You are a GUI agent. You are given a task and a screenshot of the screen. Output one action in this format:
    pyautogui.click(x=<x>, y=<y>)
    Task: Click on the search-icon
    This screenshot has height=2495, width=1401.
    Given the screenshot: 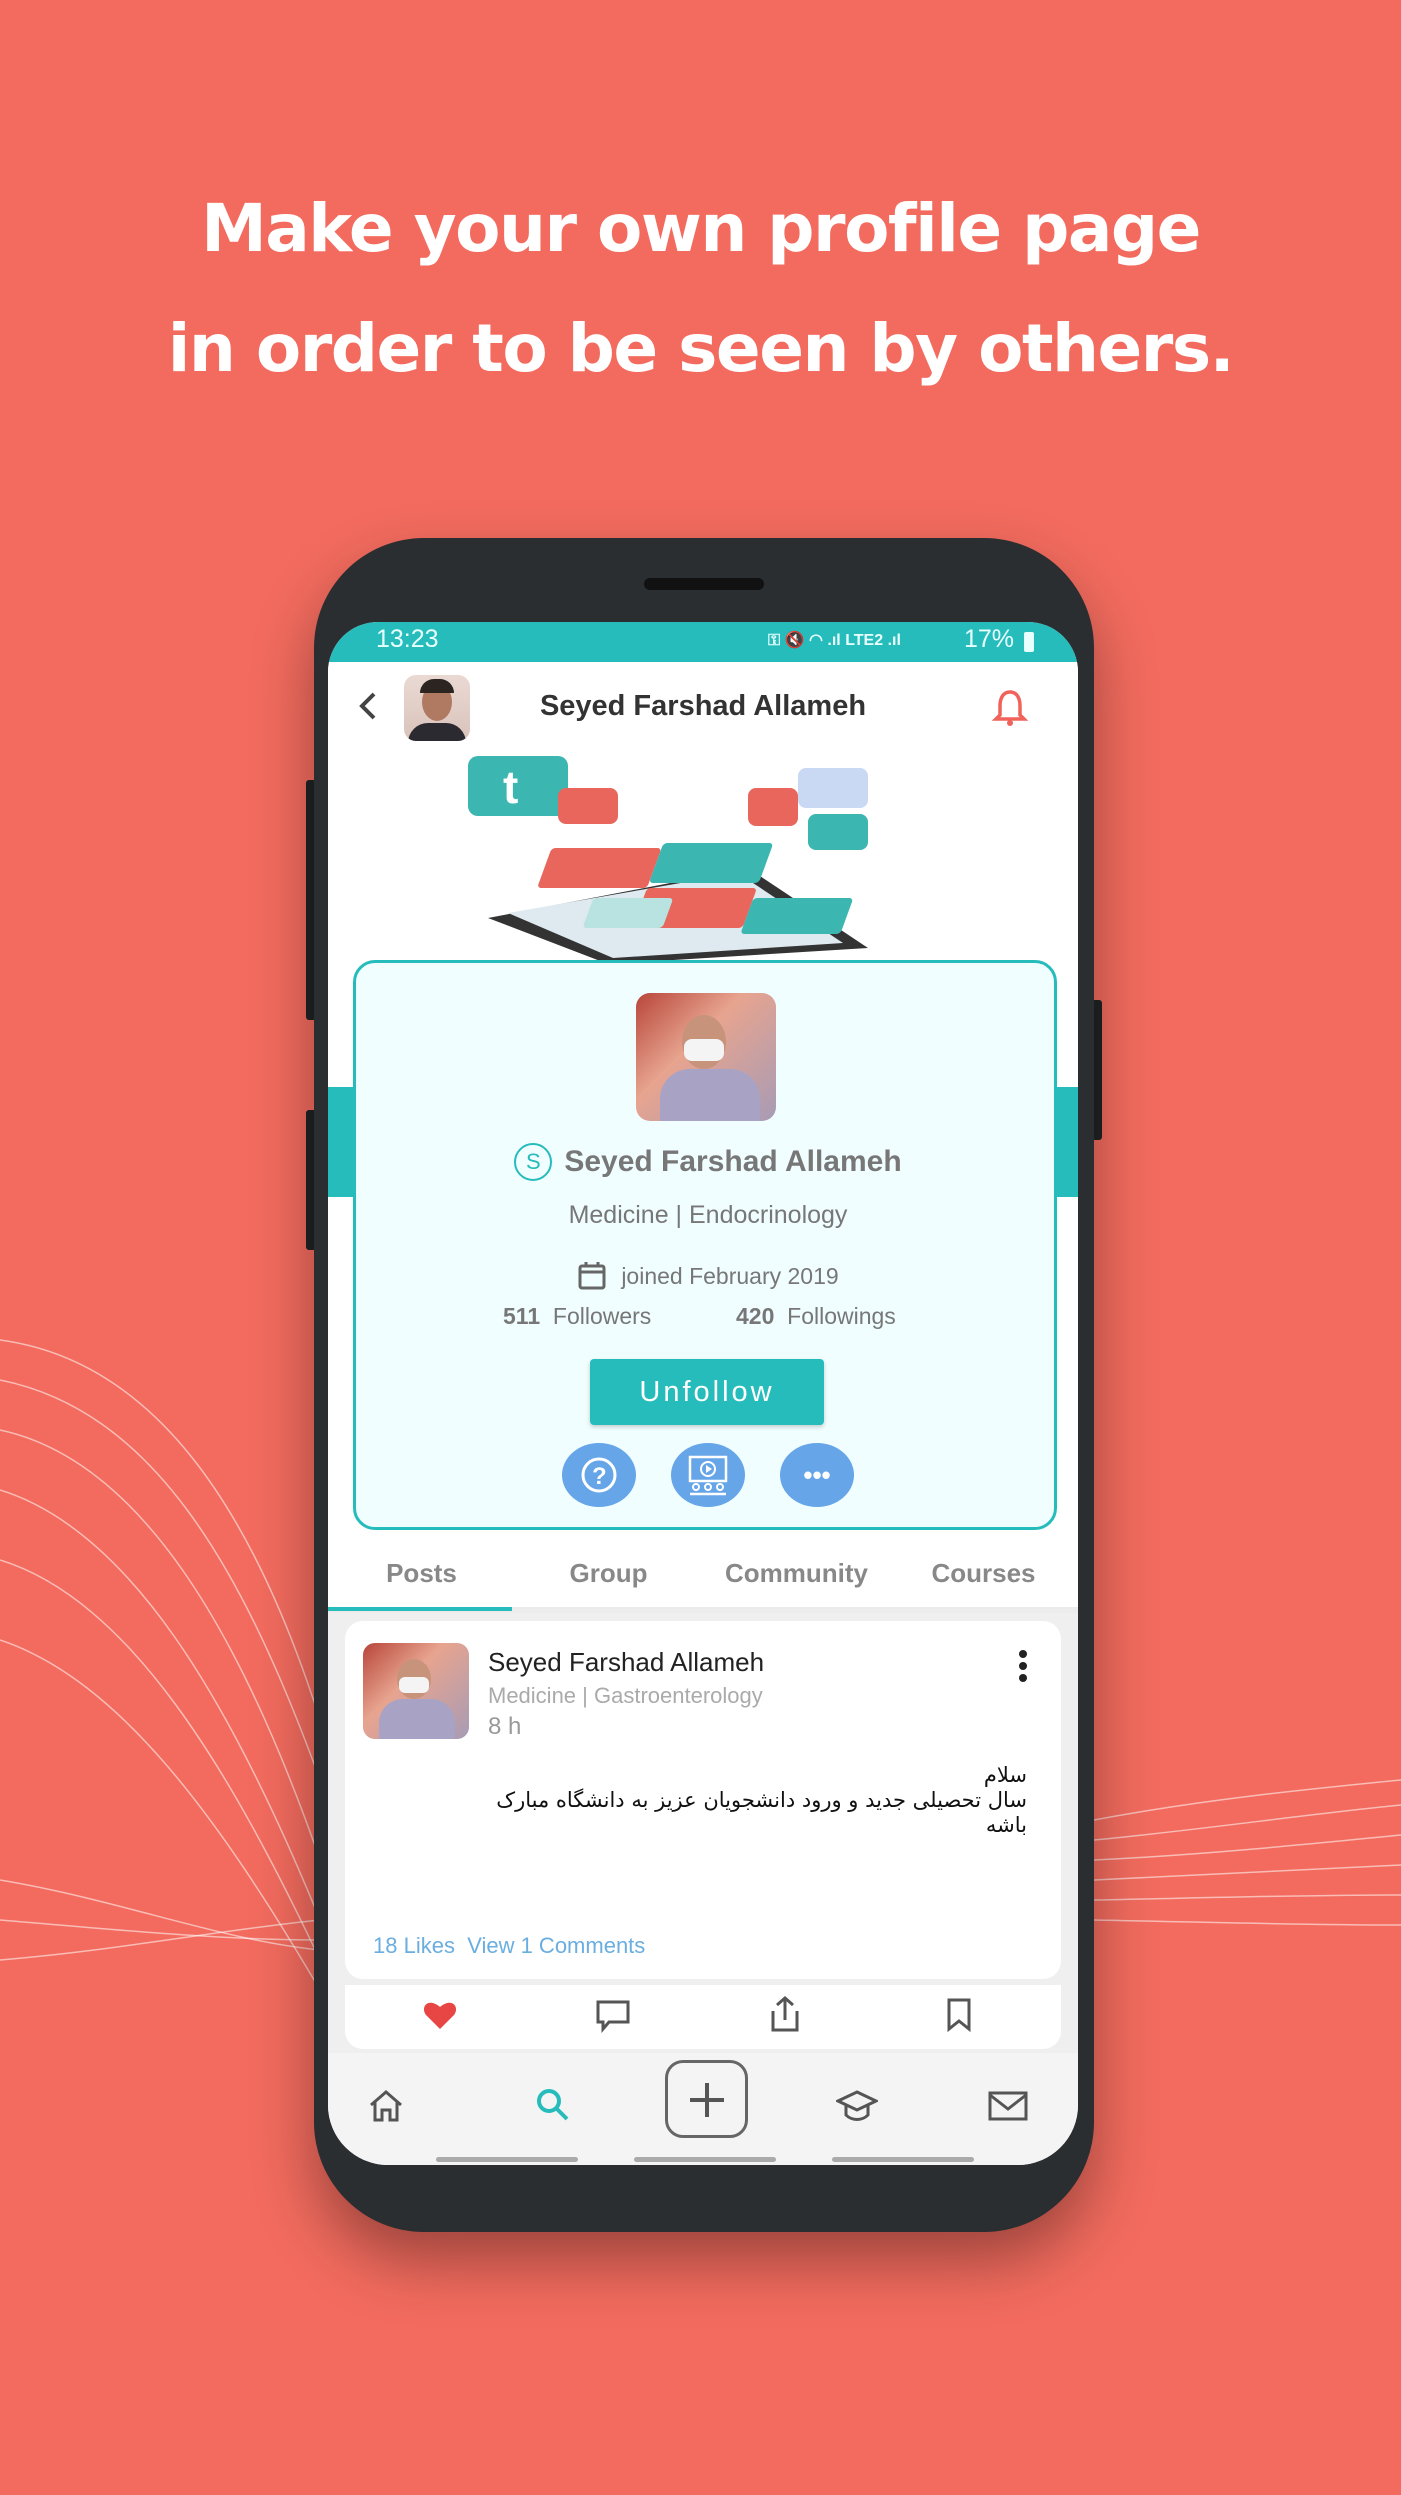 What is the action you would take?
    pyautogui.click(x=553, y=2105)
    